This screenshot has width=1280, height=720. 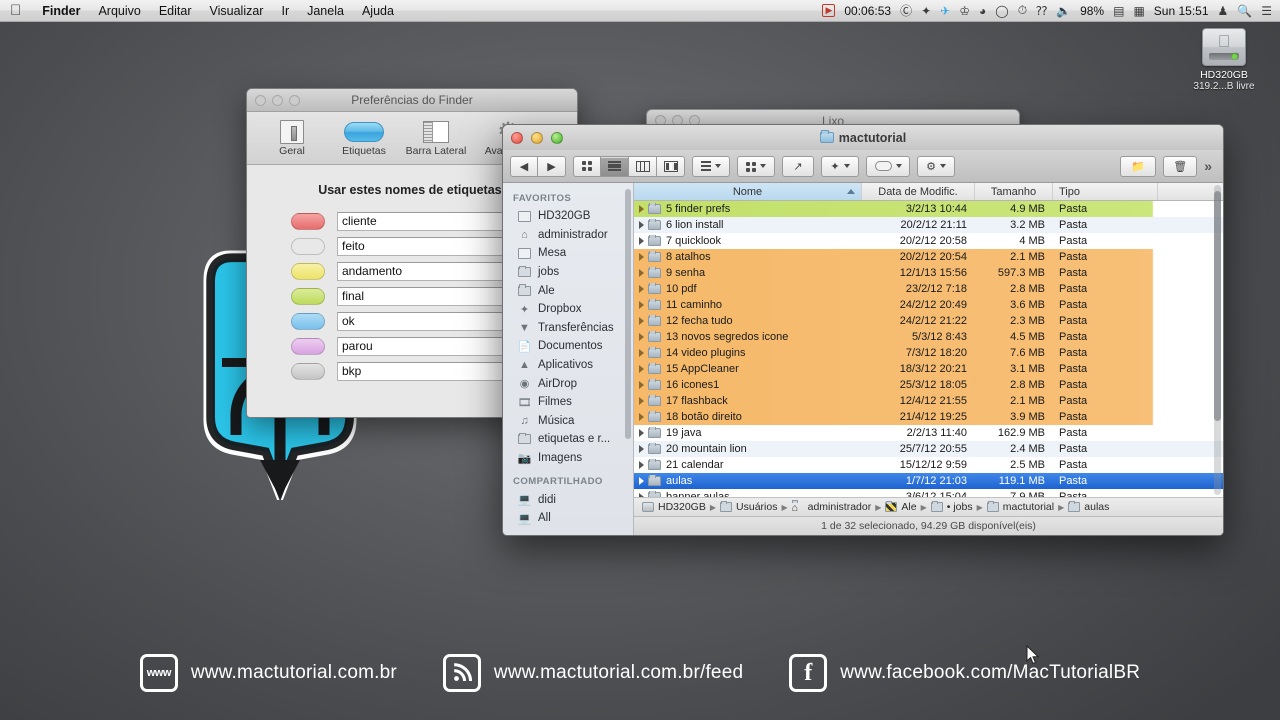 What do you see at coordinates (798, 166) in the screenshot?
I see `share-icon: ↗` at bounding box center [798, 166].